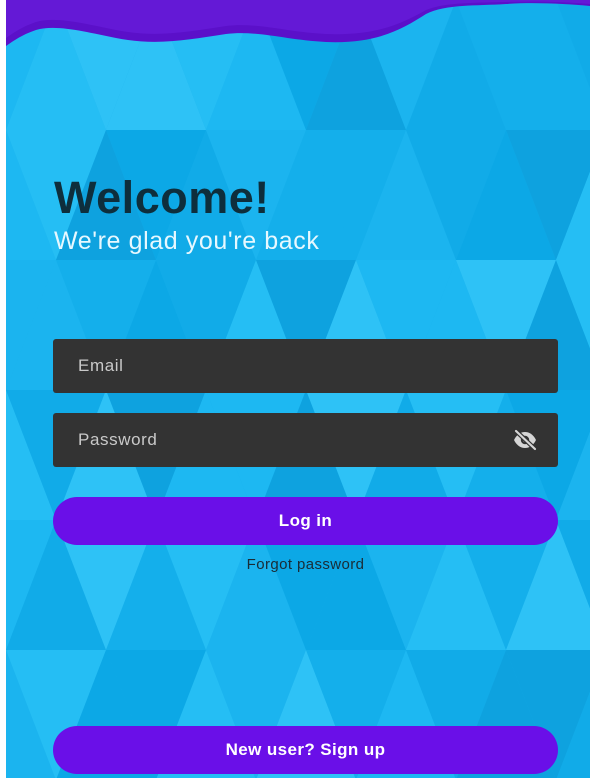  What do you see at coordinates (305, 750) in the screenshot?
I see `signup-button: New user? Sign up` at bounding box center [305, 750].